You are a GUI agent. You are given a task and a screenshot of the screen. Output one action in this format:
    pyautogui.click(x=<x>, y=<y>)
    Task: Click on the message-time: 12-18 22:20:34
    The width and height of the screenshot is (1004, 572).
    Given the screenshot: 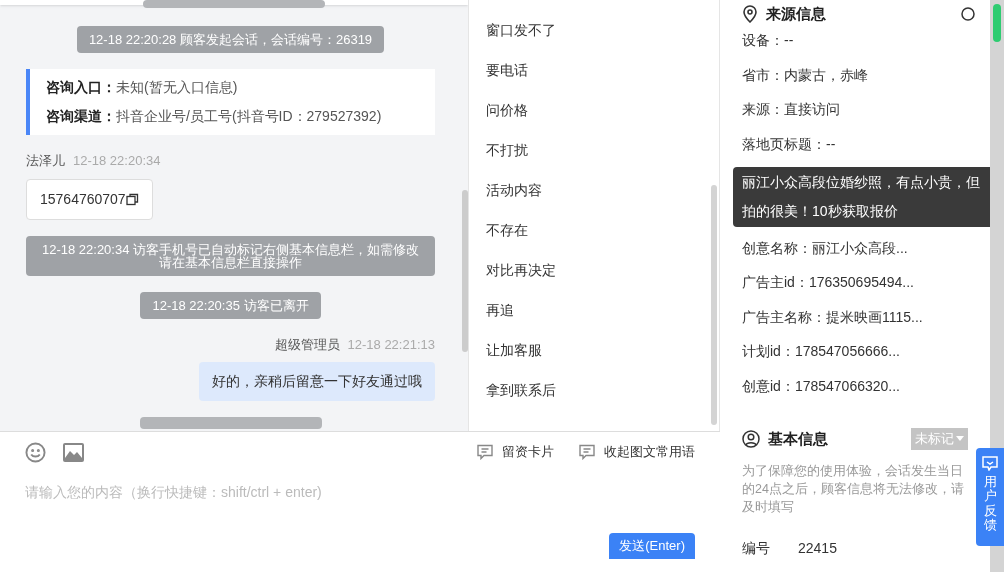 What is the action you would take?
    pyautogui.click(x=117, y=161)
    